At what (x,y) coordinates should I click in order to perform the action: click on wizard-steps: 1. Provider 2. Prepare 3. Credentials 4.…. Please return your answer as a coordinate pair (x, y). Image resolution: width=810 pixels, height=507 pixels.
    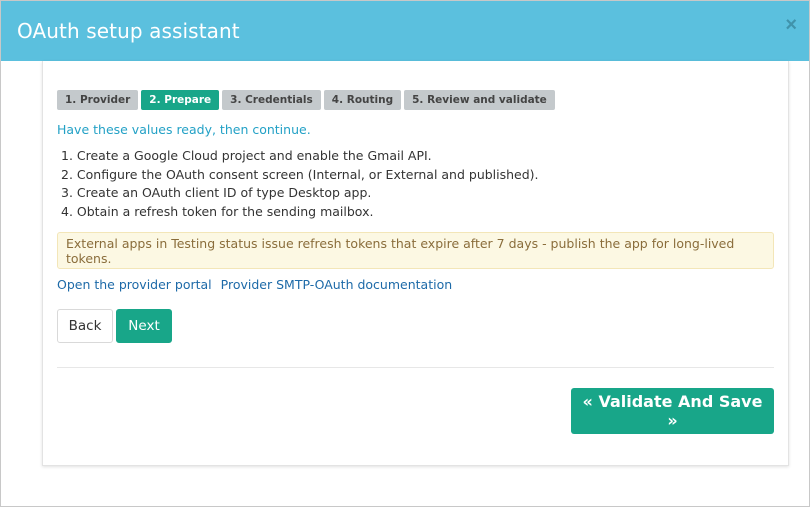
    Looking at the image, I should click on (306, 100).